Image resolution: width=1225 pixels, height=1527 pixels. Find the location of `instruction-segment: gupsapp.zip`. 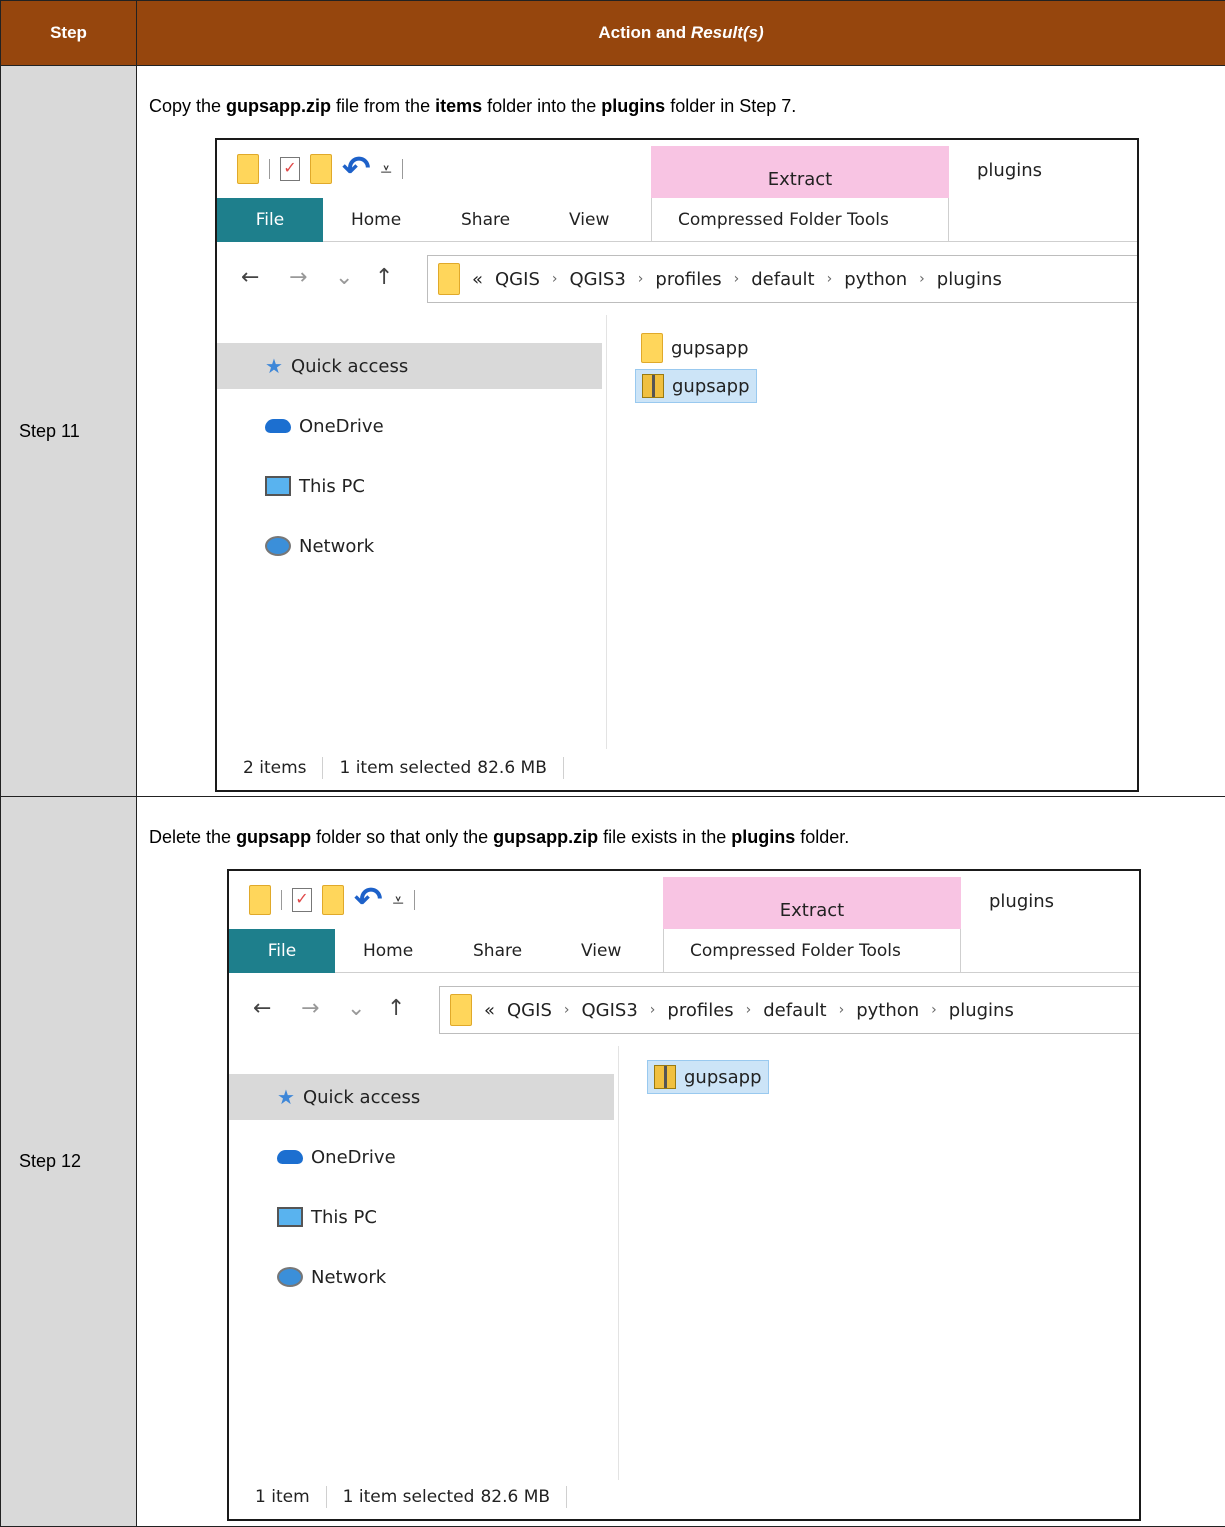

instruction-segment: gupsapp.zip is located at coordinates (545, 837).